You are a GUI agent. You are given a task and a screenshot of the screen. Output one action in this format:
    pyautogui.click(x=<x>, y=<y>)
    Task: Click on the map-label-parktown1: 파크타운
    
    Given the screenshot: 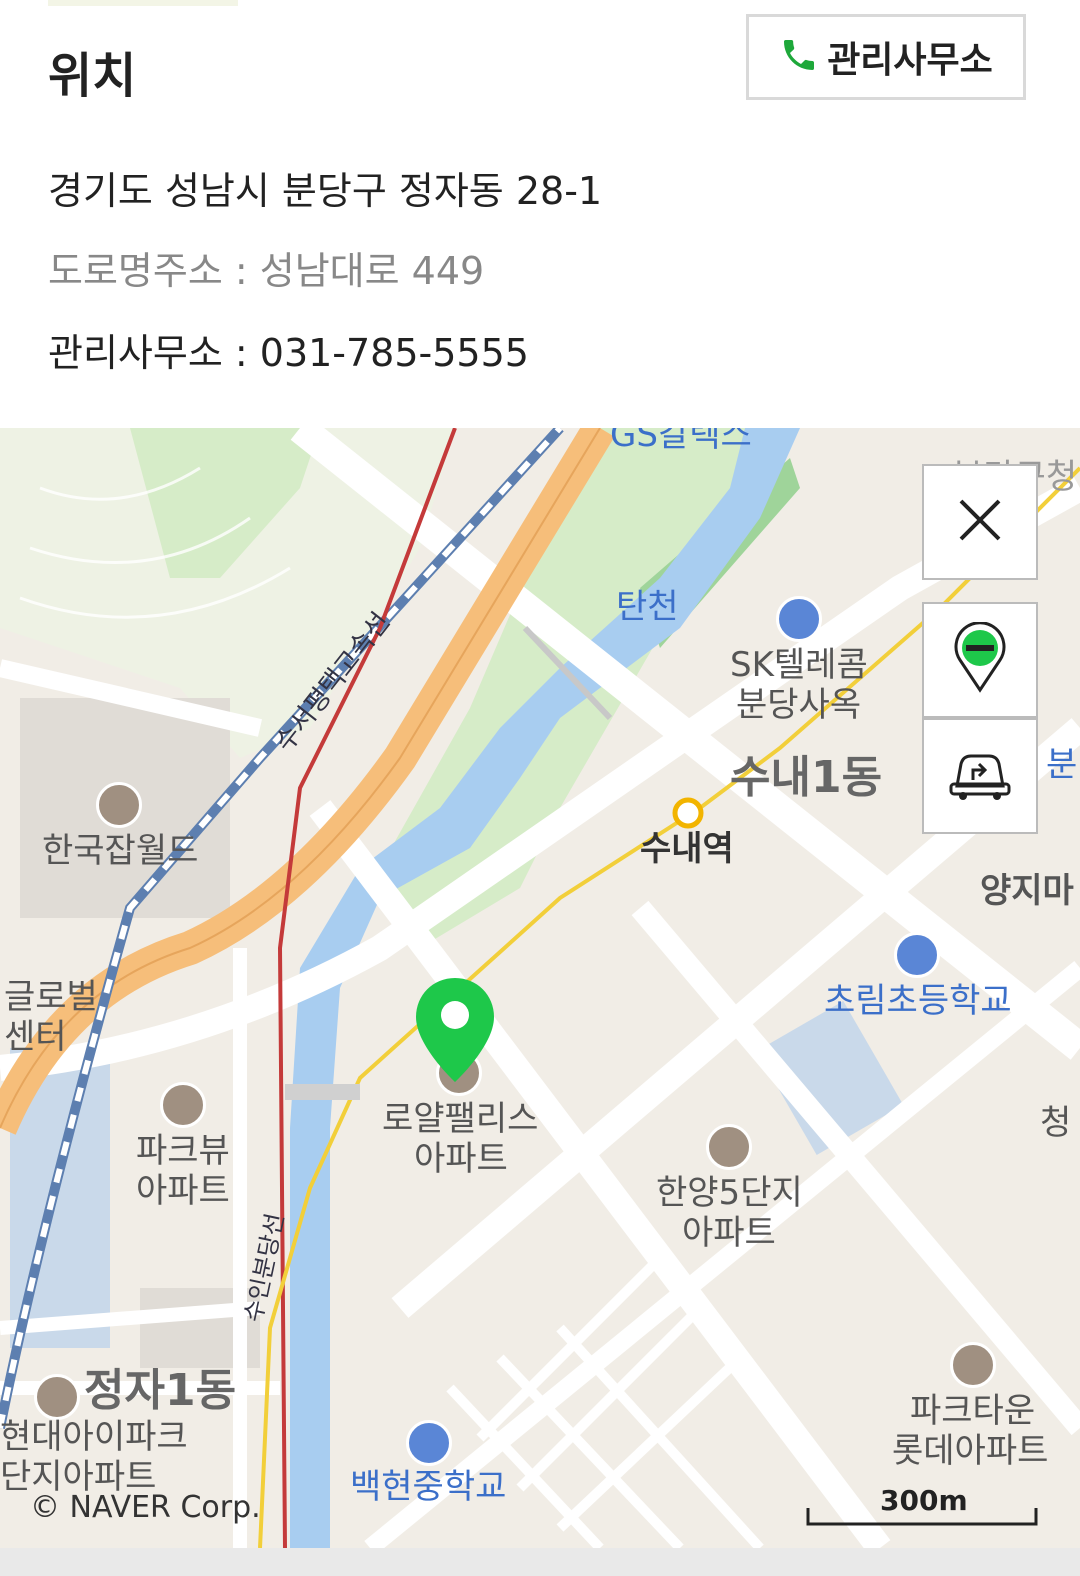 What is the action you would take?
    pyautogui.click(x=973, y=1411)
    